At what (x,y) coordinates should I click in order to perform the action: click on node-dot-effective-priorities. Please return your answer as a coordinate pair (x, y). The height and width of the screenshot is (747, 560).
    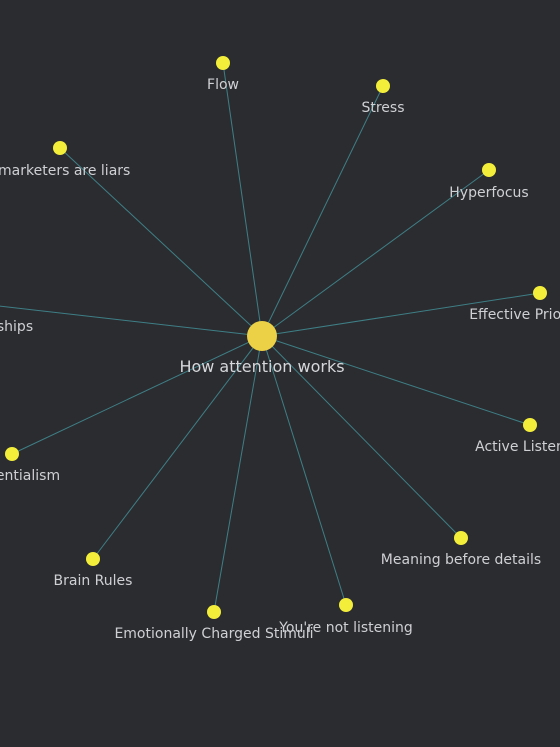
    Looking at the image, I should click on (540, 293).